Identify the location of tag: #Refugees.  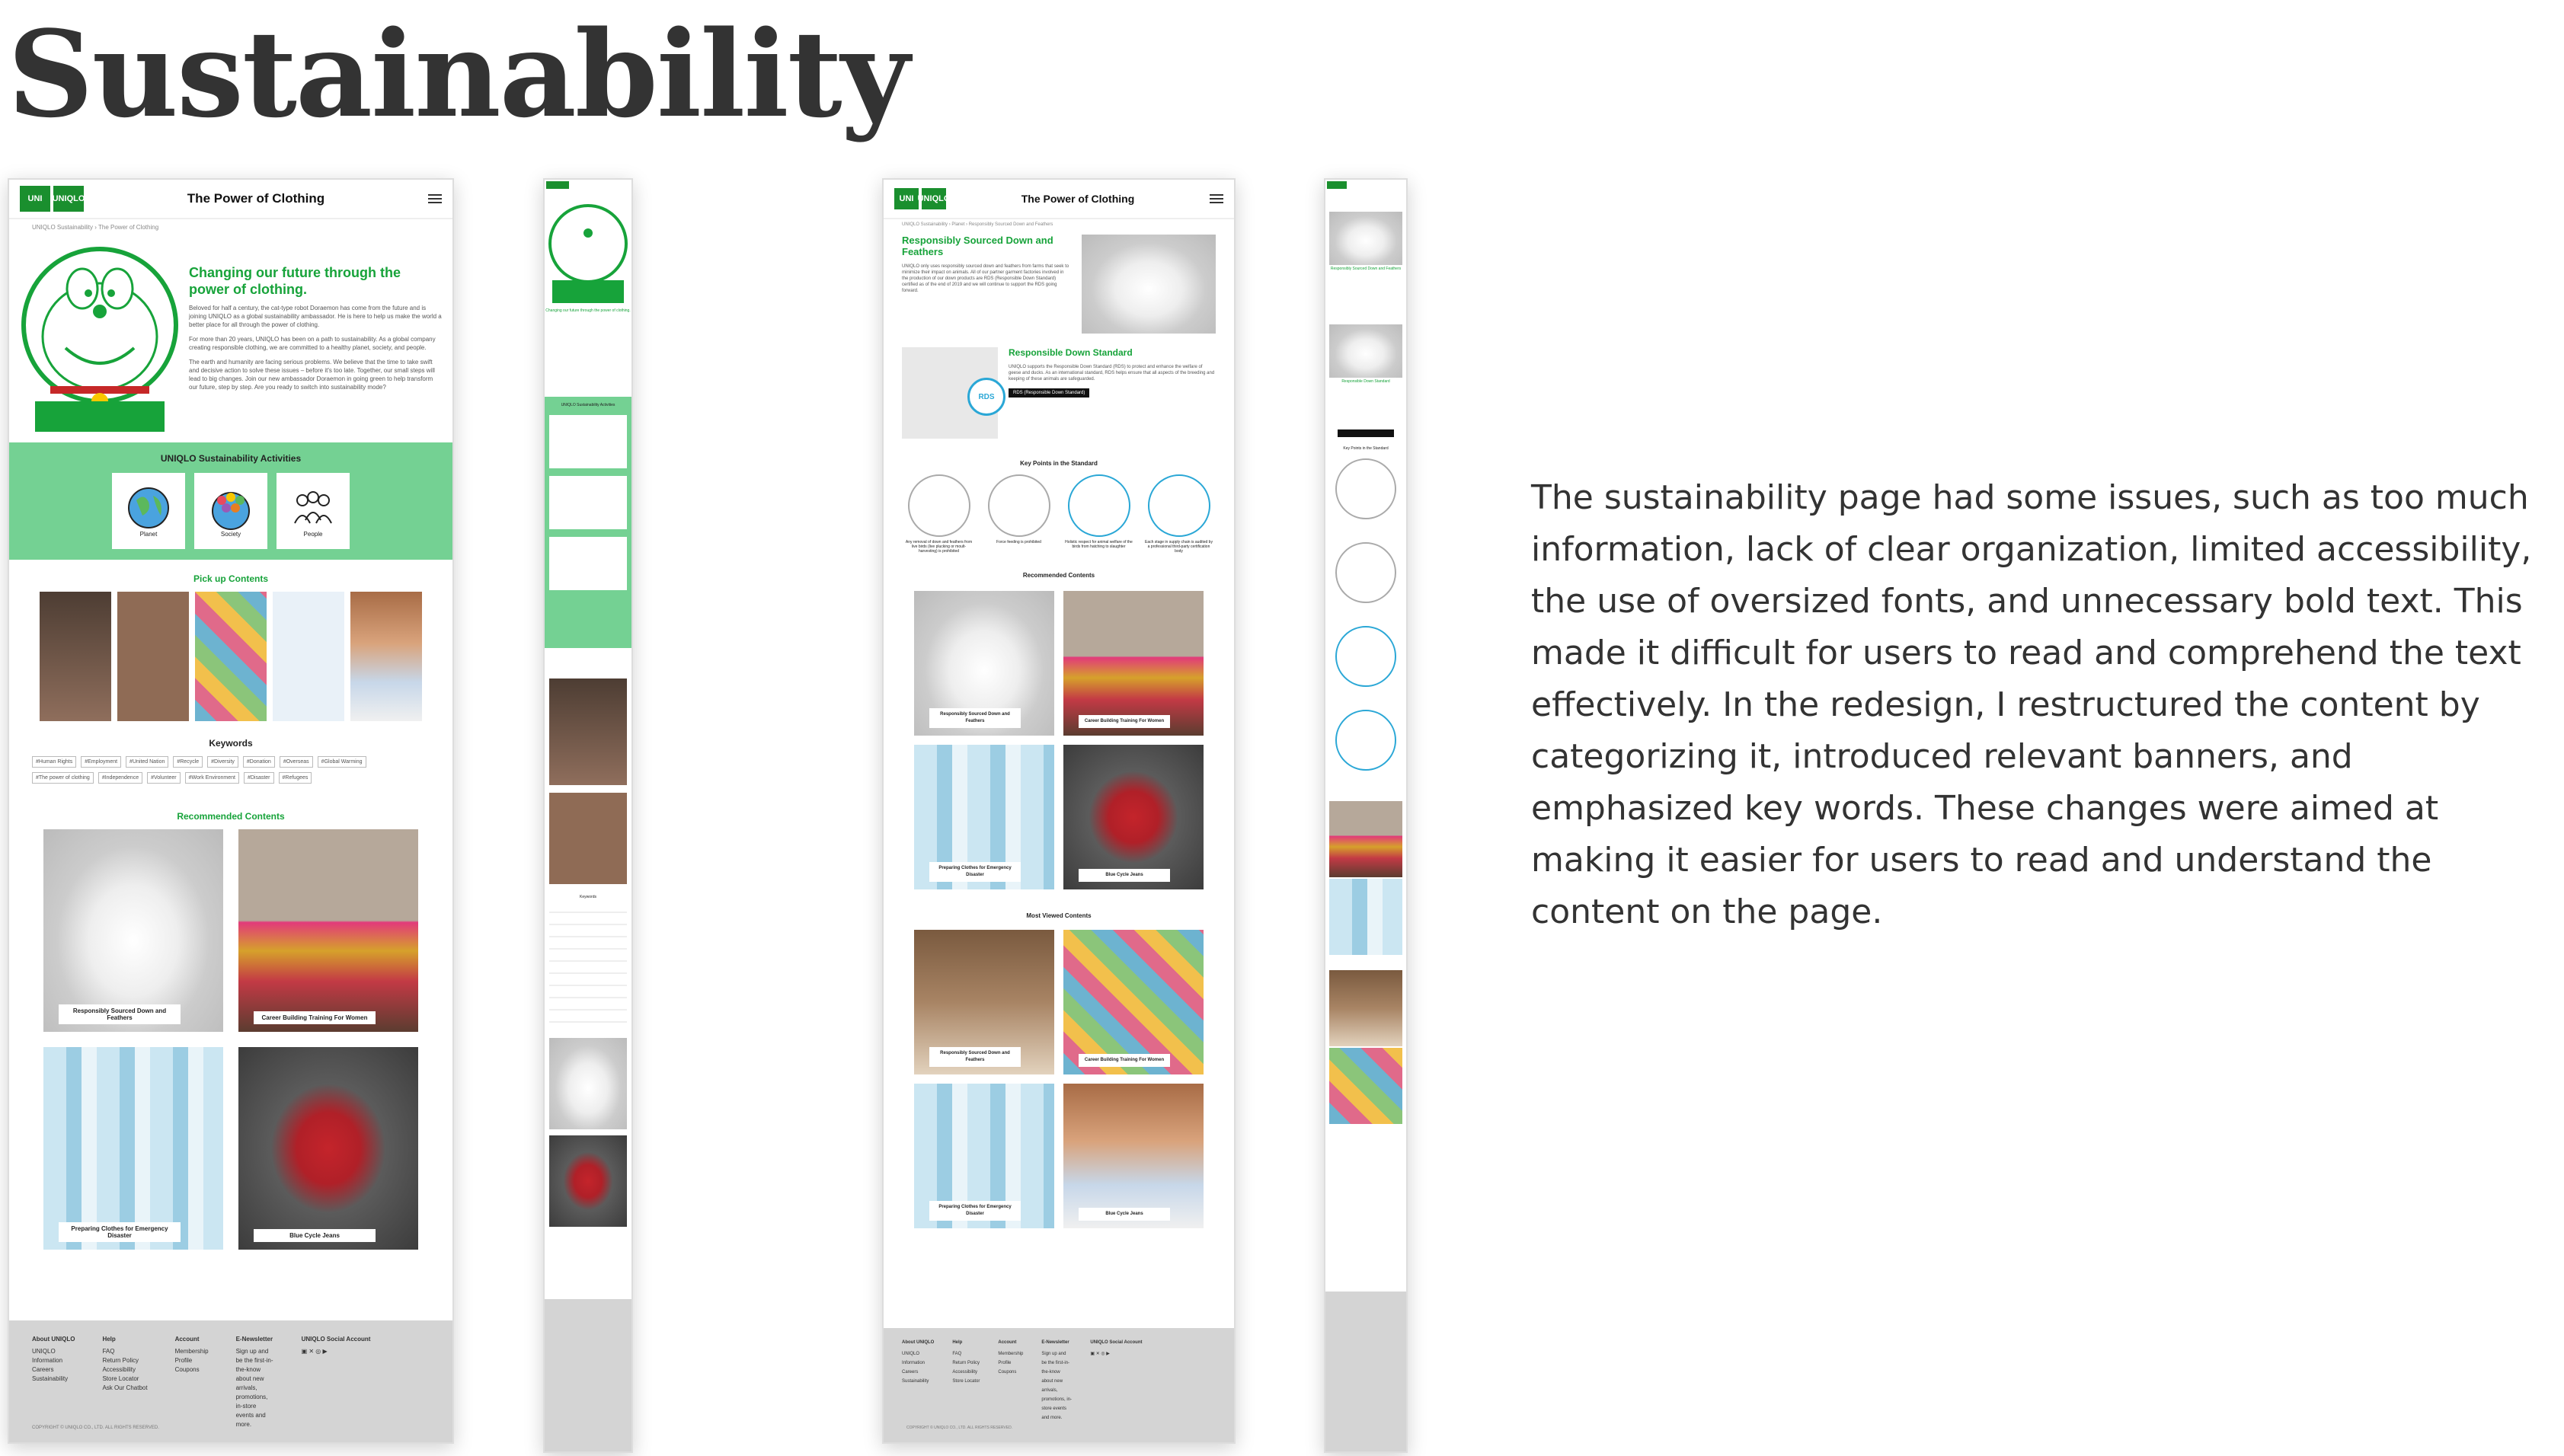
(295, 778).